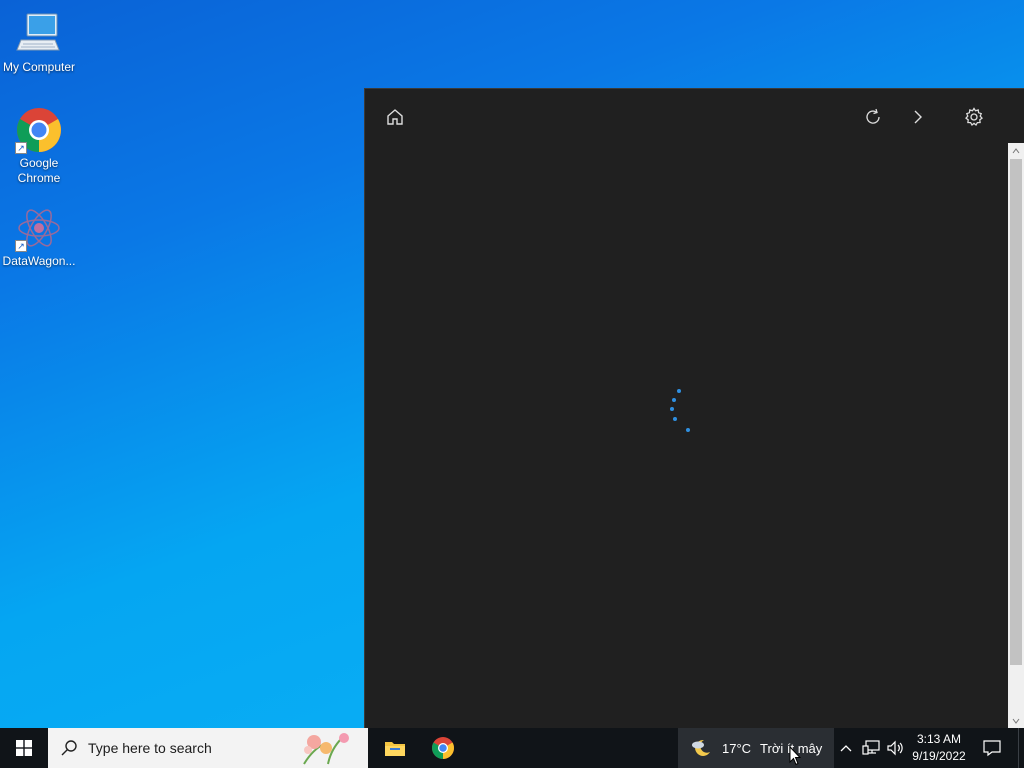  Describe the element at coordinates (1016, 721) in the screenshot. I see `scroll-down-icon` at that location.